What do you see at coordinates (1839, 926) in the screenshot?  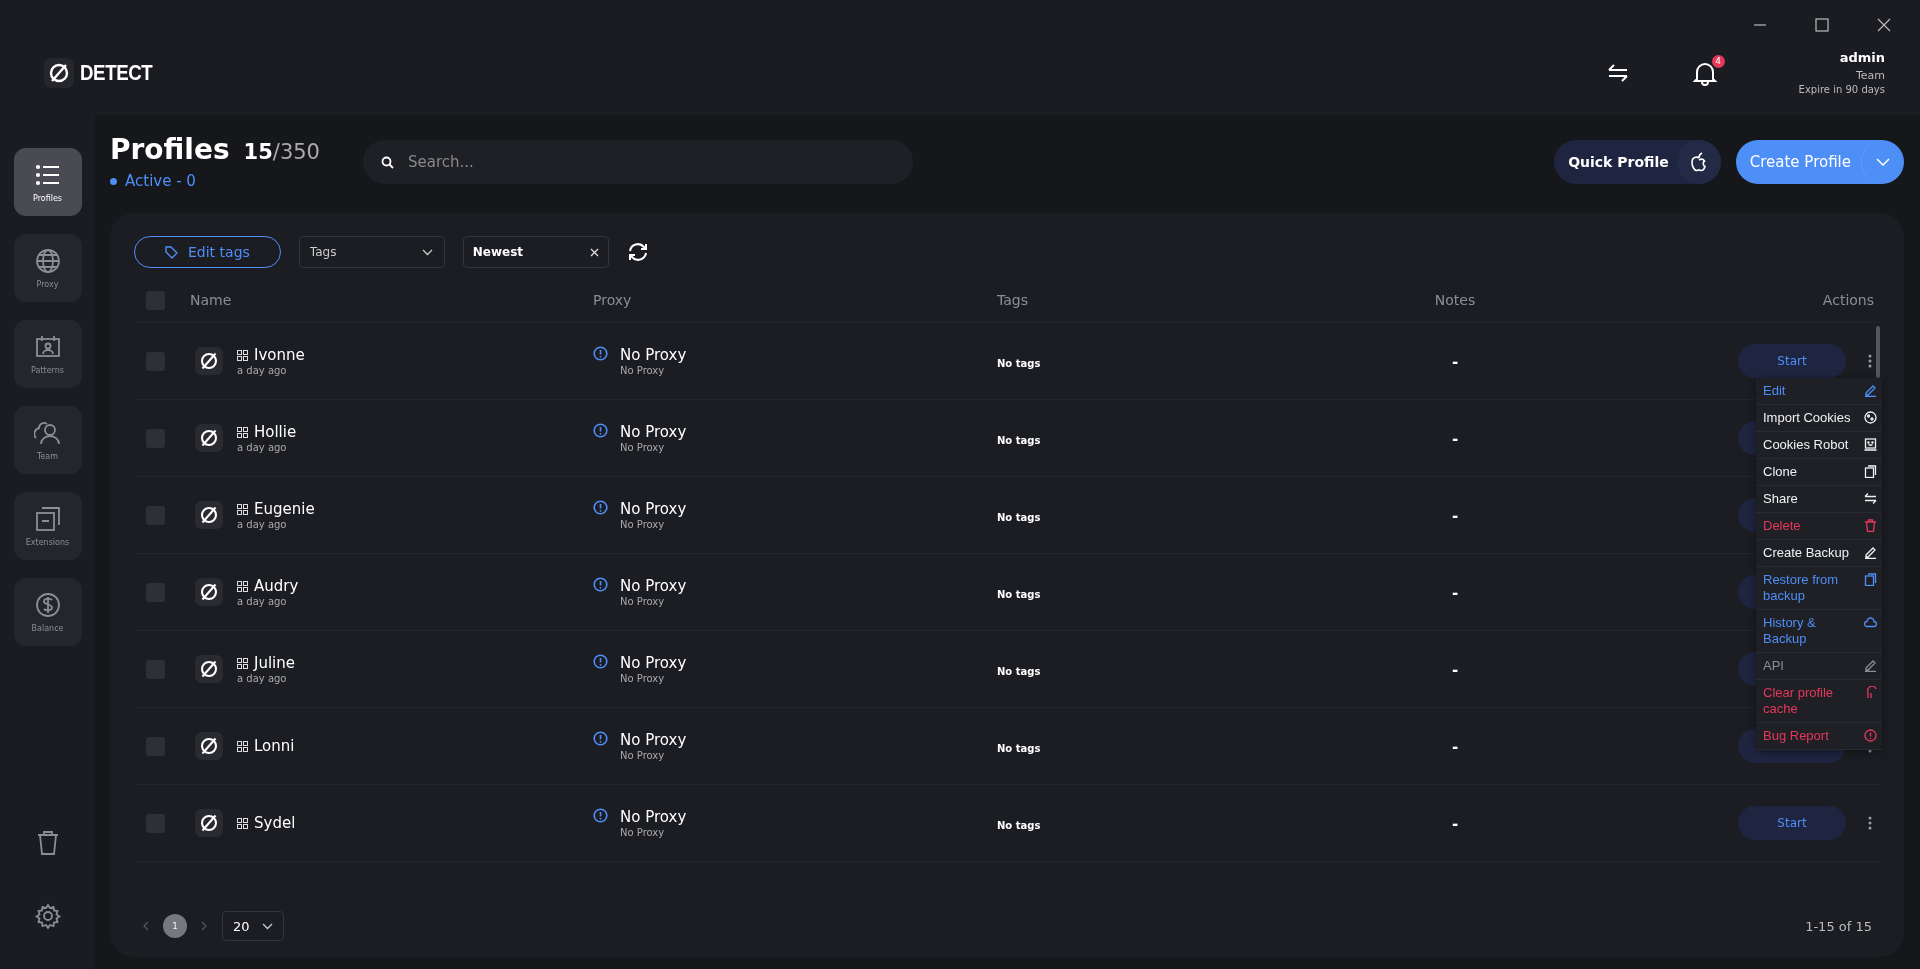 I see `range-text: 1-15 of 15` at bounding box center [1839, 926].